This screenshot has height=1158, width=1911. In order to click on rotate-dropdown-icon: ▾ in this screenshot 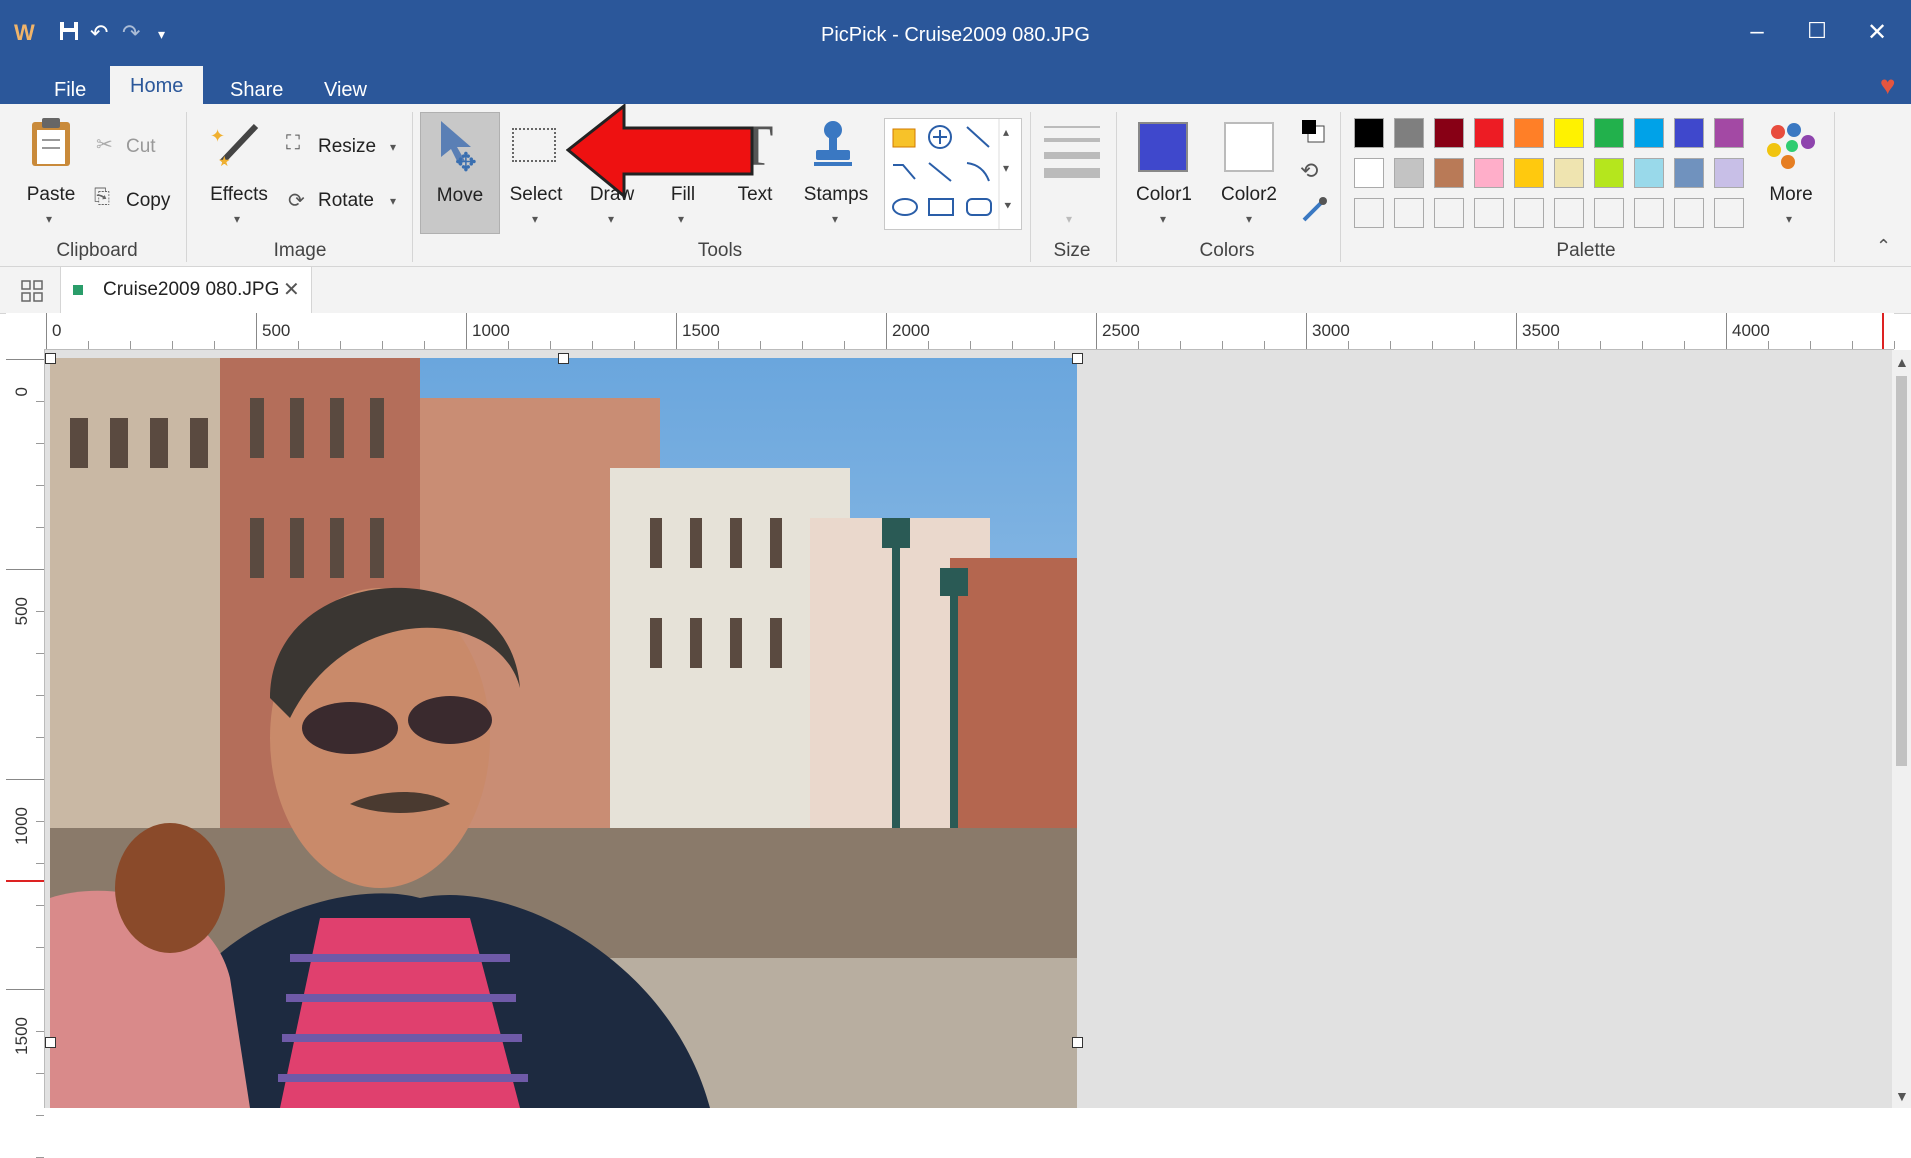, I will do `click(393, 201)`.